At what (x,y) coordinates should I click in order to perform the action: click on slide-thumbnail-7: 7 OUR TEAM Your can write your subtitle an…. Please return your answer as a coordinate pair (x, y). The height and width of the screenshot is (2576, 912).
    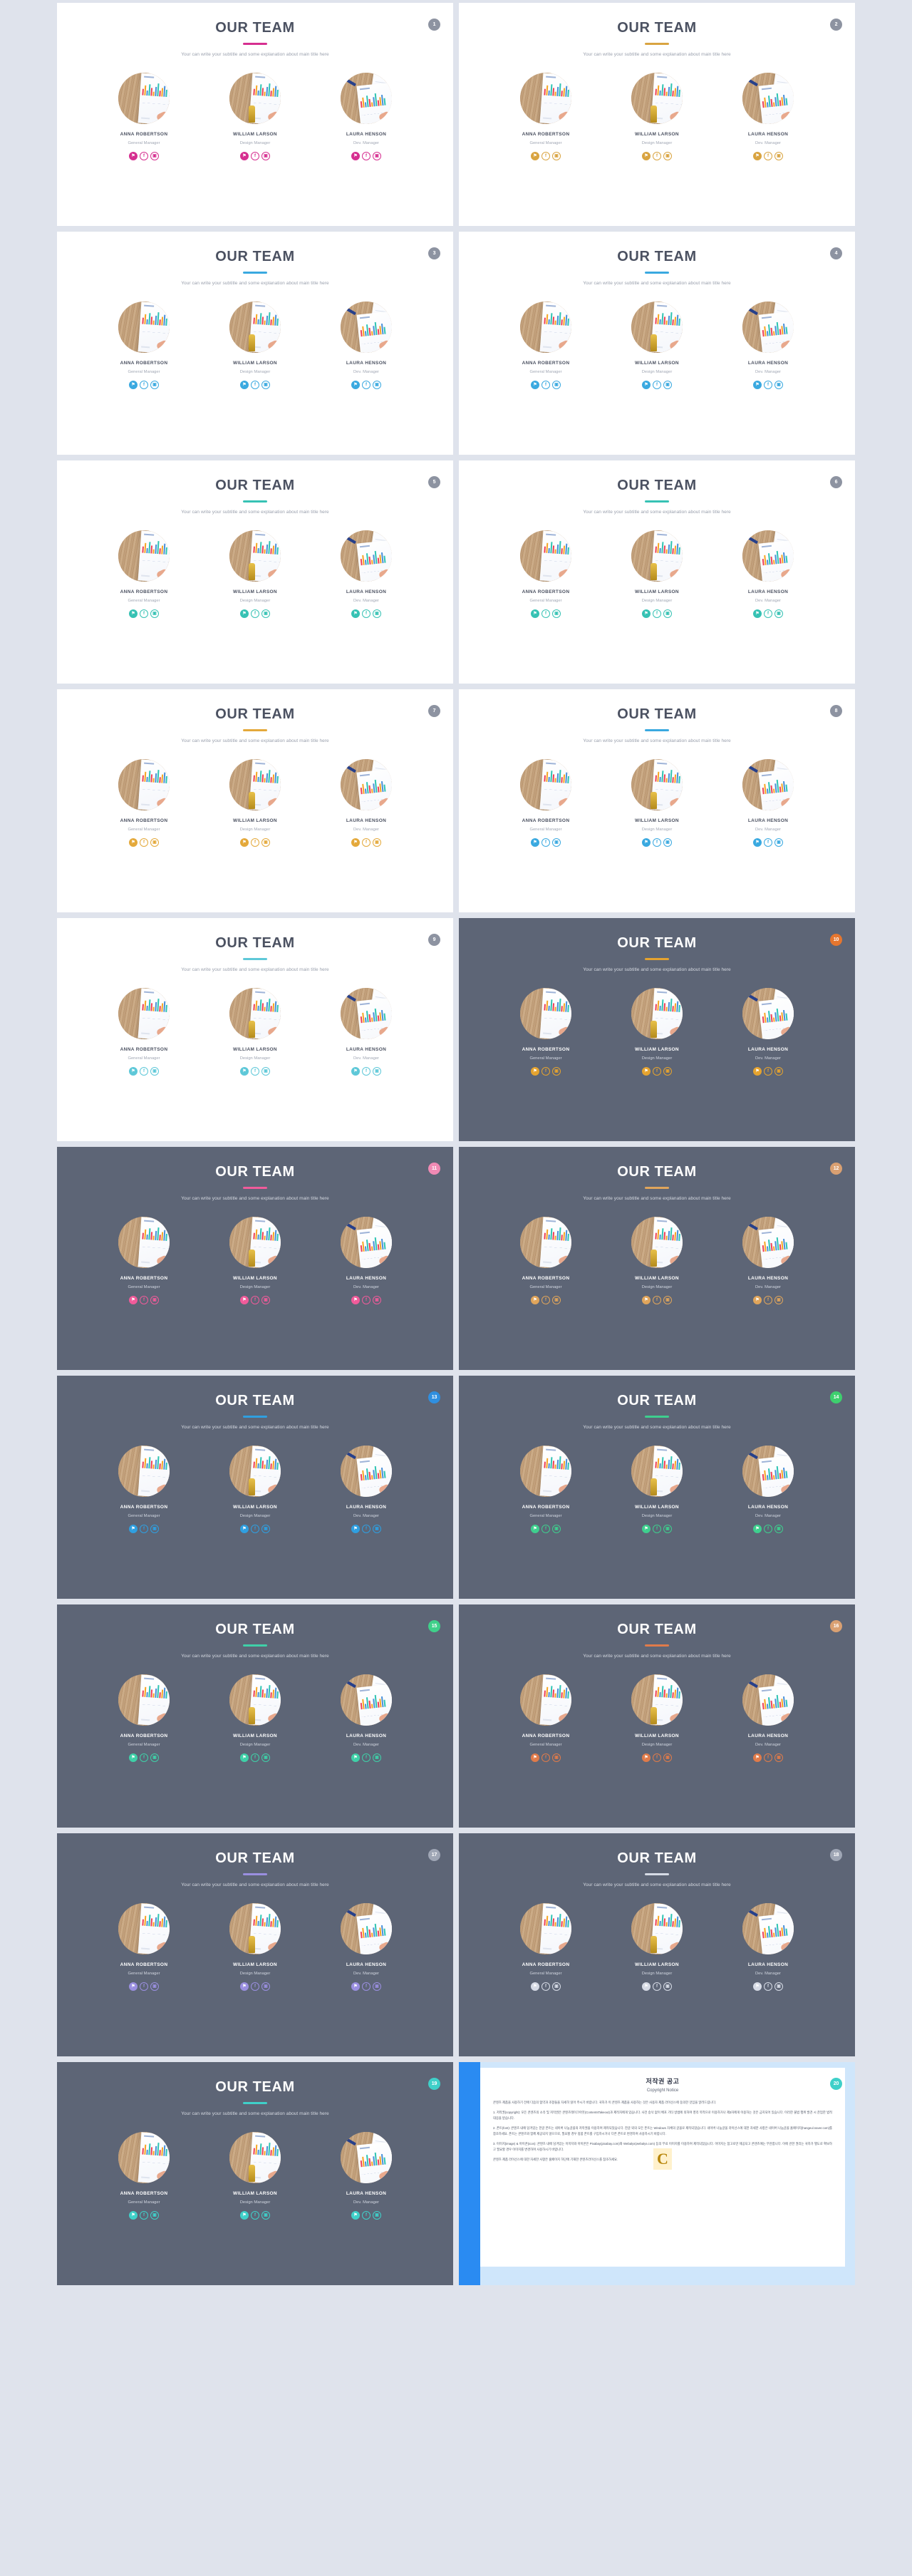
    Looking at the image, I should click on (255, 800).